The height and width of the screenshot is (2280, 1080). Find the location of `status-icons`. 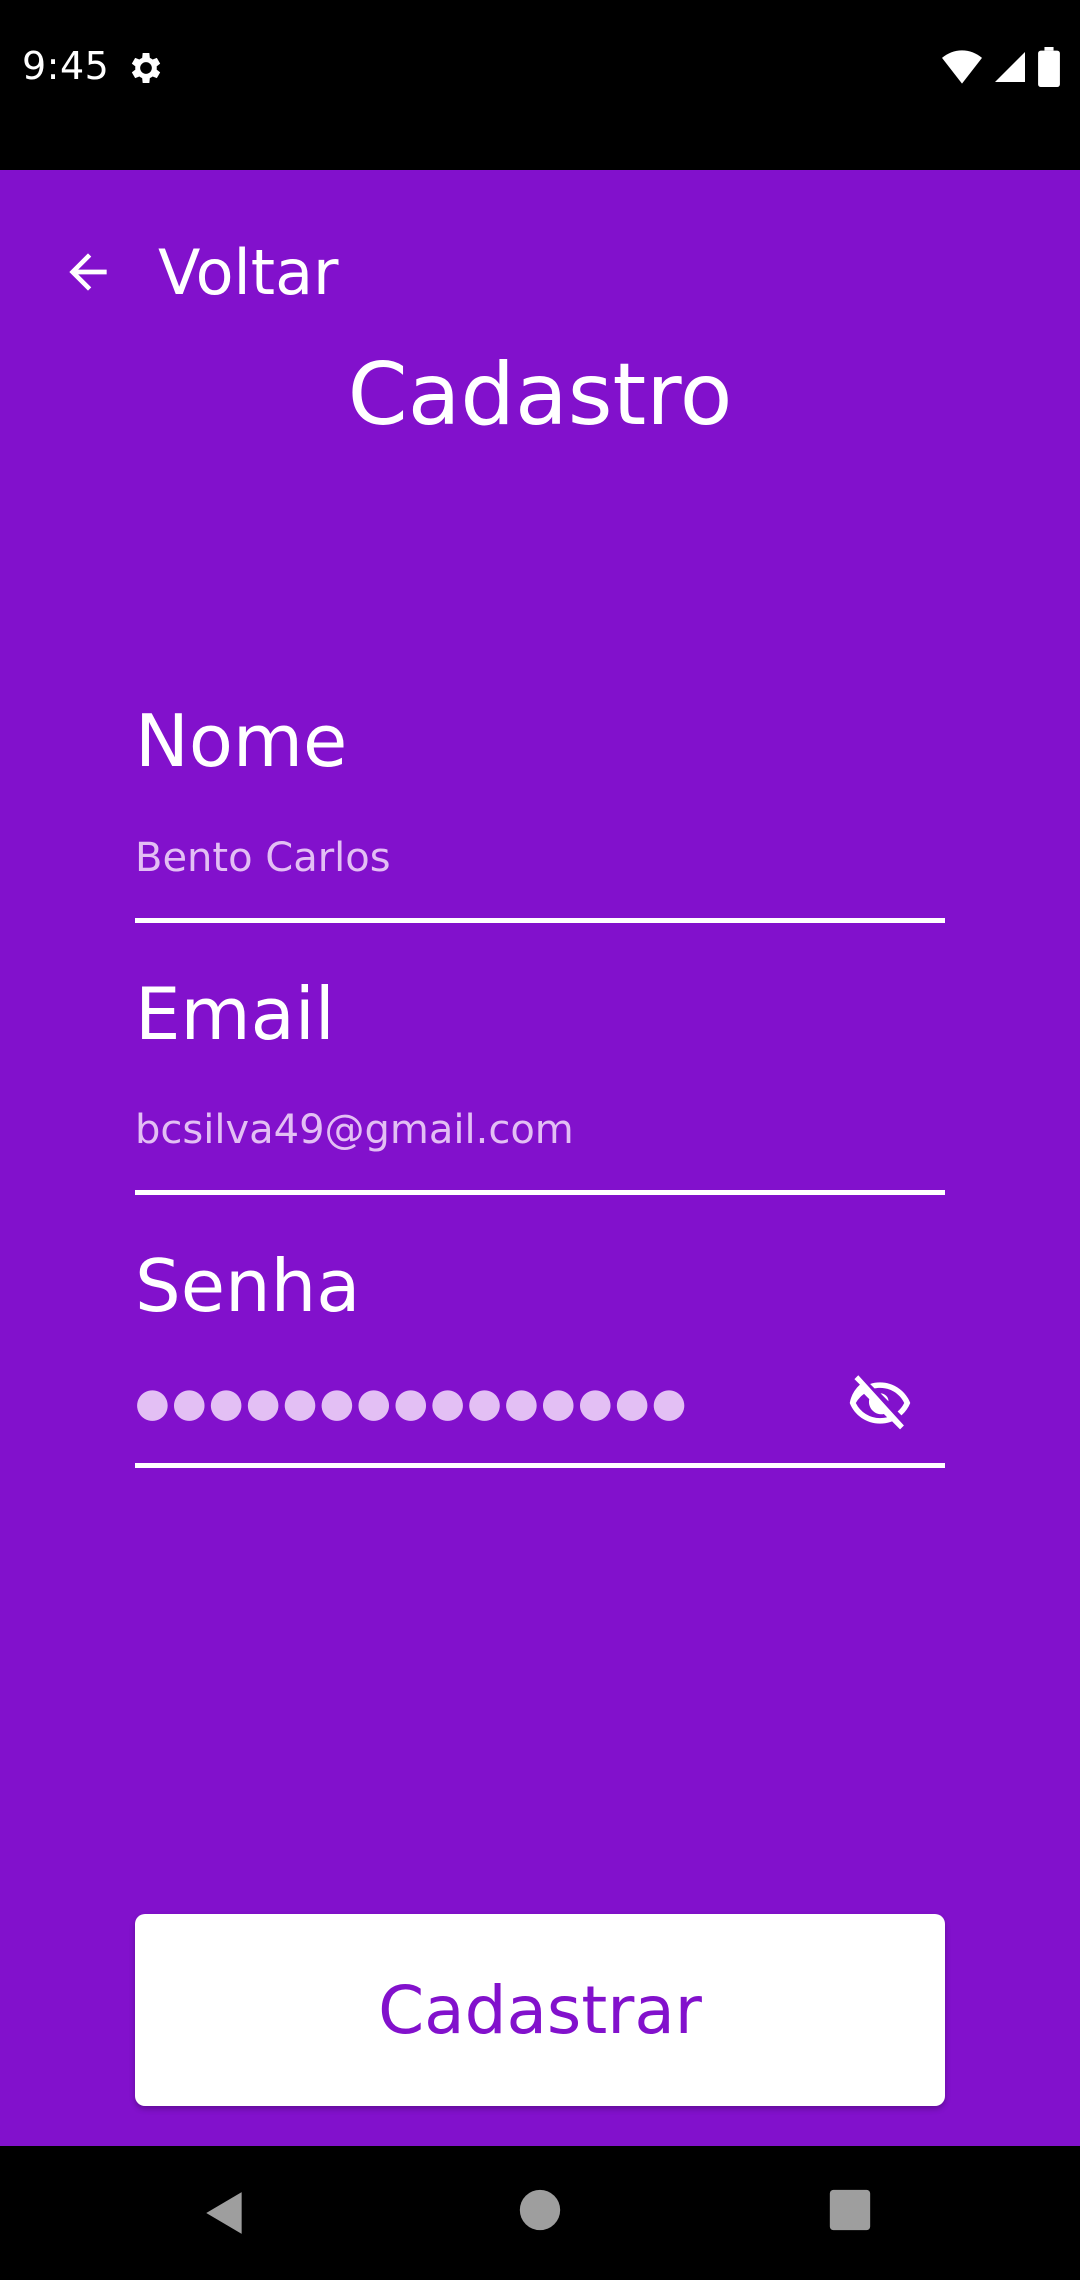

status-icons is located at coordinates (1001, 67).